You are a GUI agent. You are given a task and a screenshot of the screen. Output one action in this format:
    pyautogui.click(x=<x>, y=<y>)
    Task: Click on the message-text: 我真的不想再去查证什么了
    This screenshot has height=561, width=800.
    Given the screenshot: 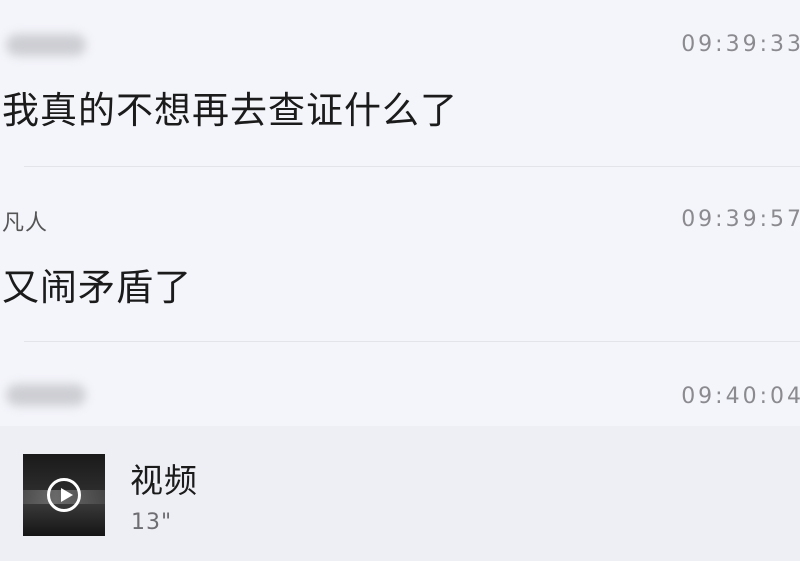 What is the action you would take?
    pyautogui.click(x=230, y=110)
    